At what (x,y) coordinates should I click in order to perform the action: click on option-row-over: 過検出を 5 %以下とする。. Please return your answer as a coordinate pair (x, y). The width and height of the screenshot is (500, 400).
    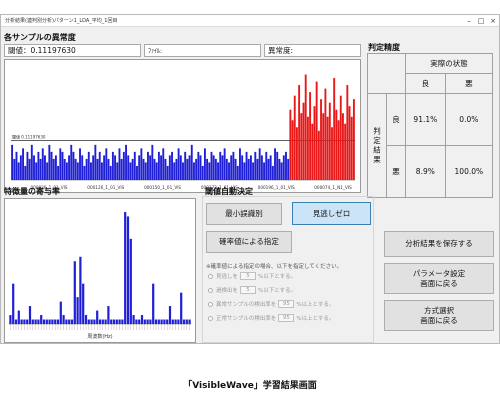
    Looking at the image, I should click on (252, 290).